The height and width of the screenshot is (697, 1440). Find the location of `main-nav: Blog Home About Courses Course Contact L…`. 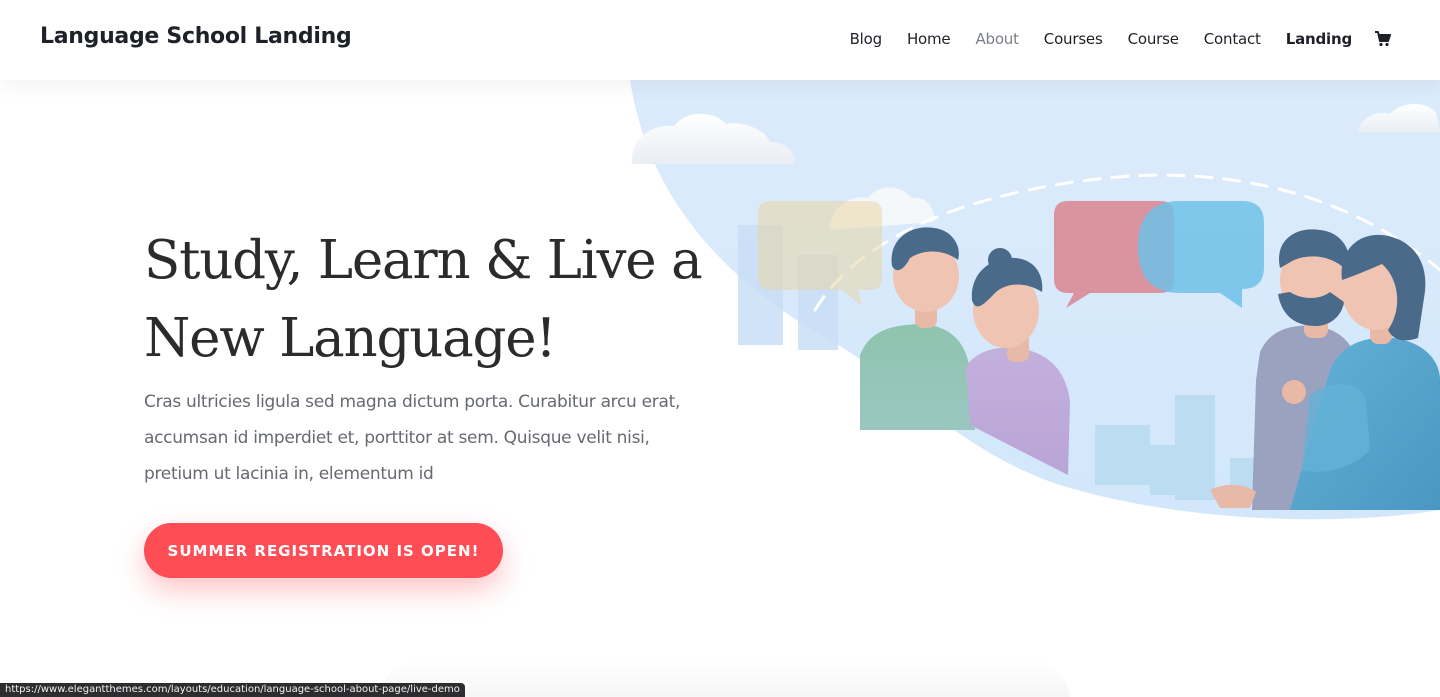

main-nav: Blog Home About Courses Course Contact L… is located at coordinates (1108, 39).